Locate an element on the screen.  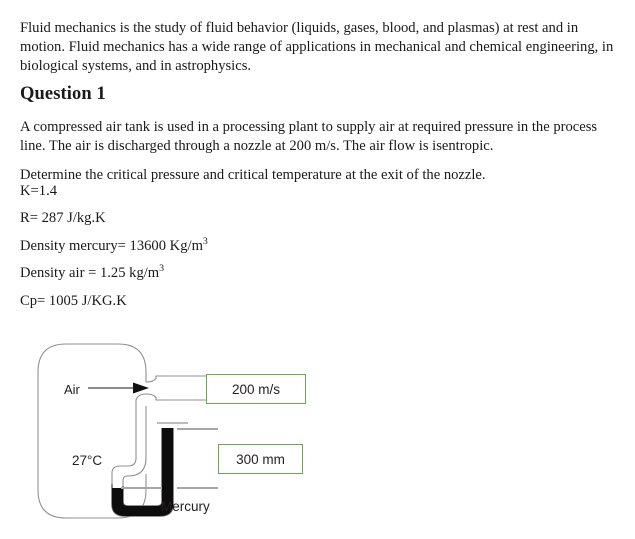
tank-outline is located at coordinates (92, 431).